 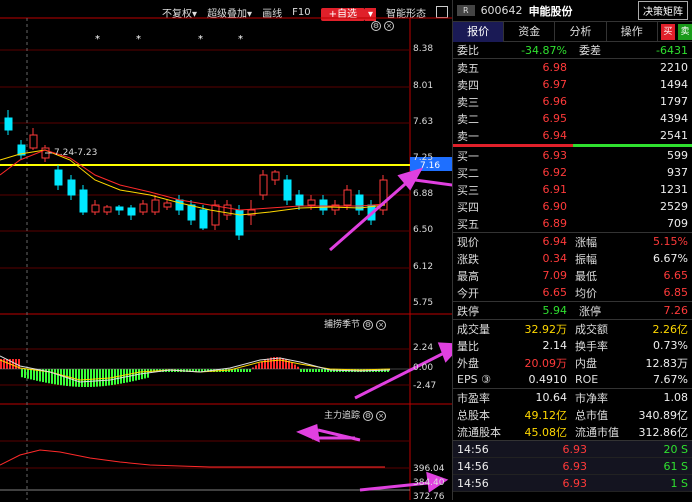 I want to click on stat-label: 今开, so click(x=468, y=293).